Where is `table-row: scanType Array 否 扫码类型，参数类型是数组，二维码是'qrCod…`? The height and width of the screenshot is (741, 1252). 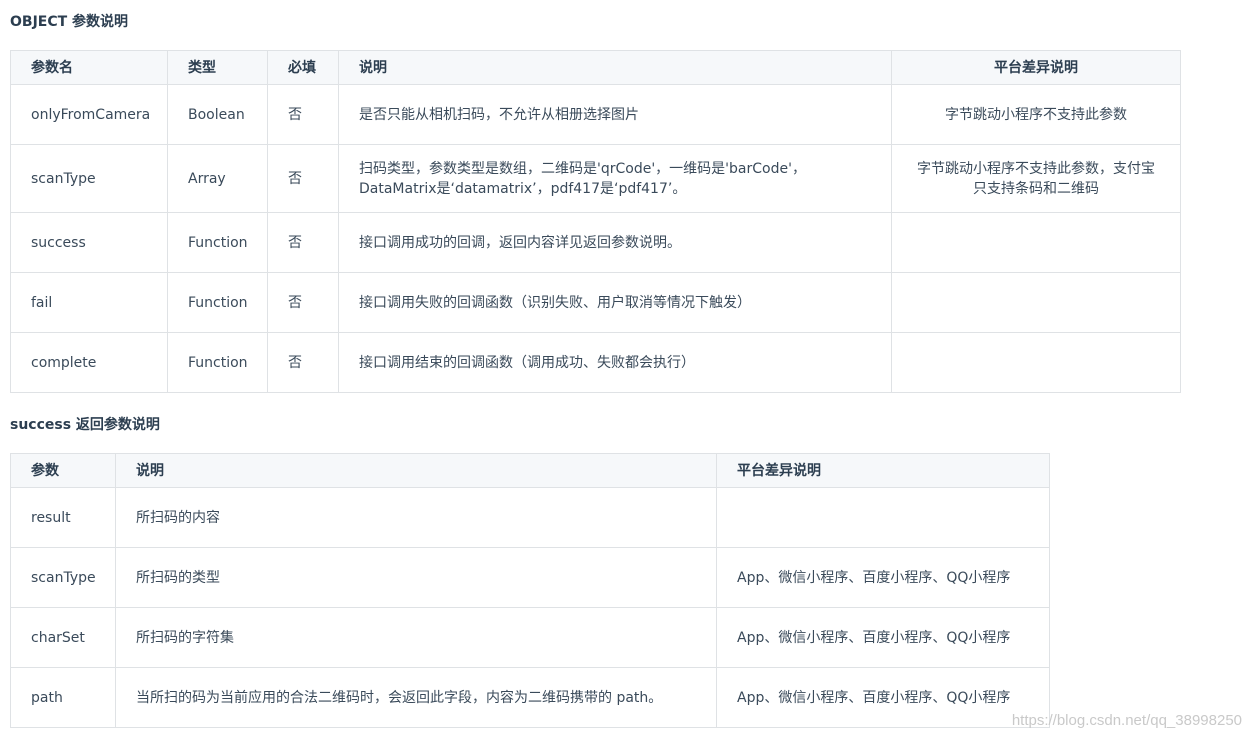
table-row: scanType Array 否 扫码类型，参数类型是数组，二维码是'qrCod… is located at coordinates (595, 178).